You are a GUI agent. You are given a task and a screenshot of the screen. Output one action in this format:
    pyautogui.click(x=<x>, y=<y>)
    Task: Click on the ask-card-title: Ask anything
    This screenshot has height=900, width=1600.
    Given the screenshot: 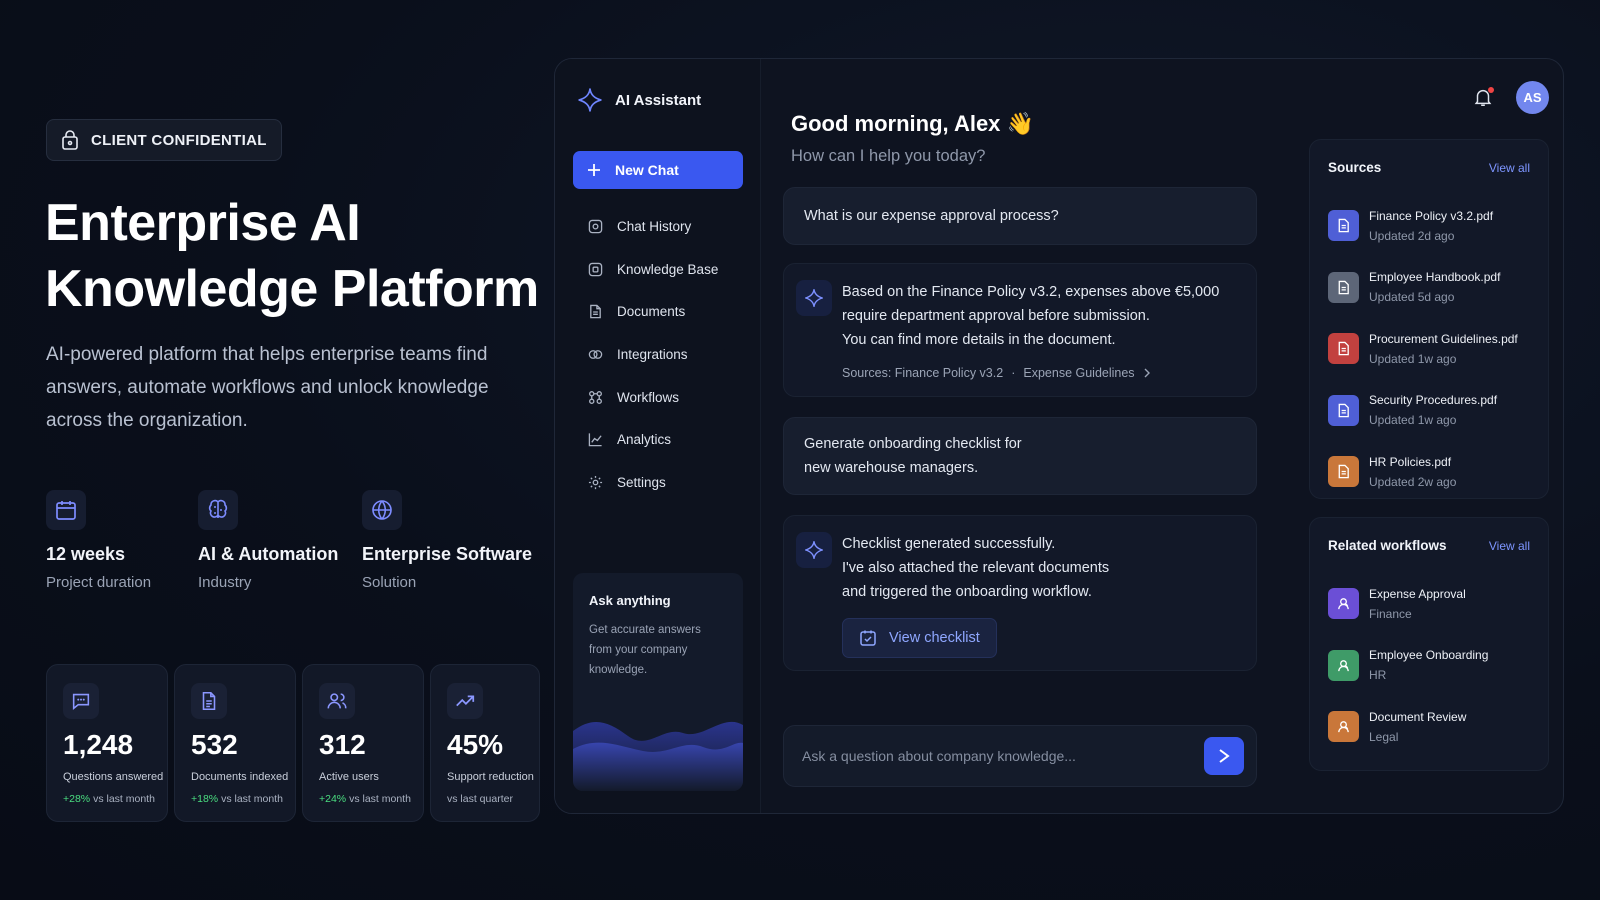 What is the action you would take?
    pyautogui.click(x=630, y=600)
    